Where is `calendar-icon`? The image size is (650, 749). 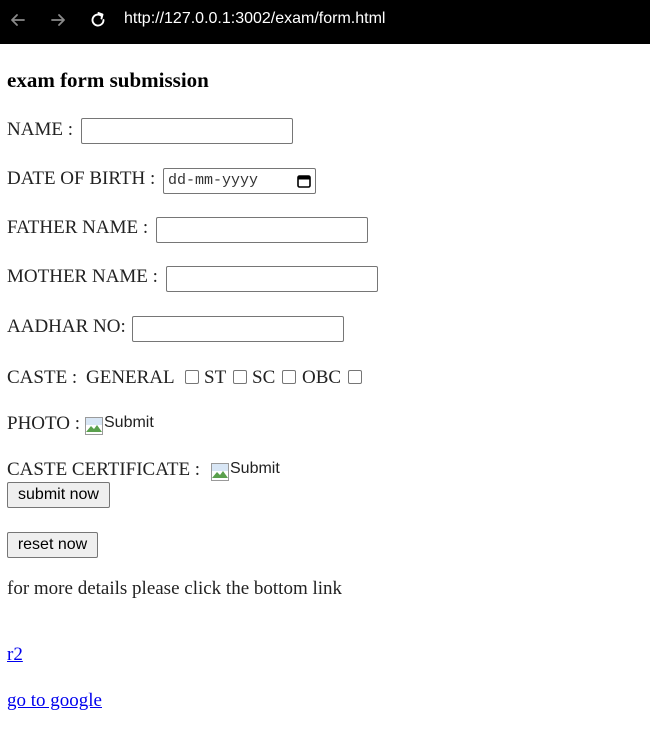
calendar-icon is located at coordinates (304, 181).